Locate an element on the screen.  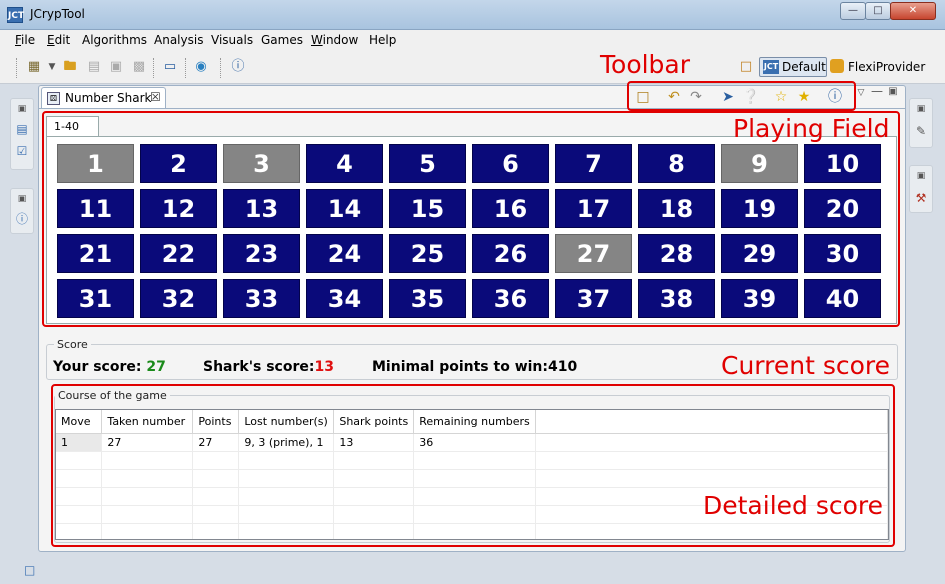
column-header: Lost number(s) is located at coordinates (286, 422).